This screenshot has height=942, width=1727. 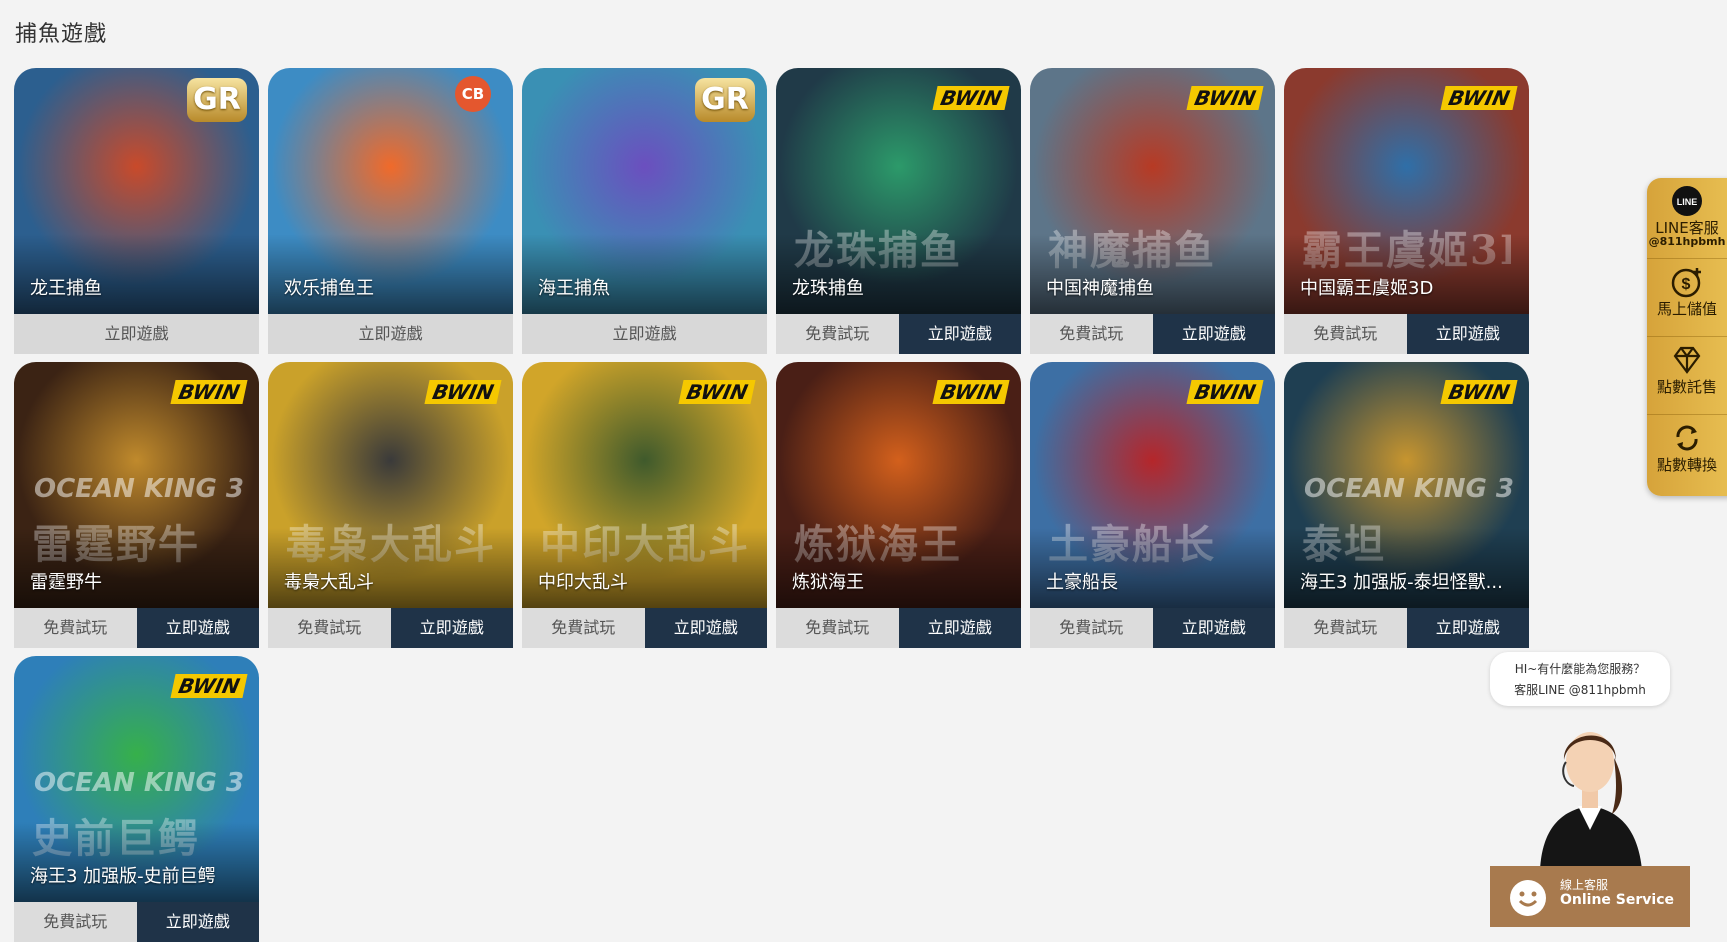 I want to click on service-label-en: Online Service, so click(x=1617, y=900).